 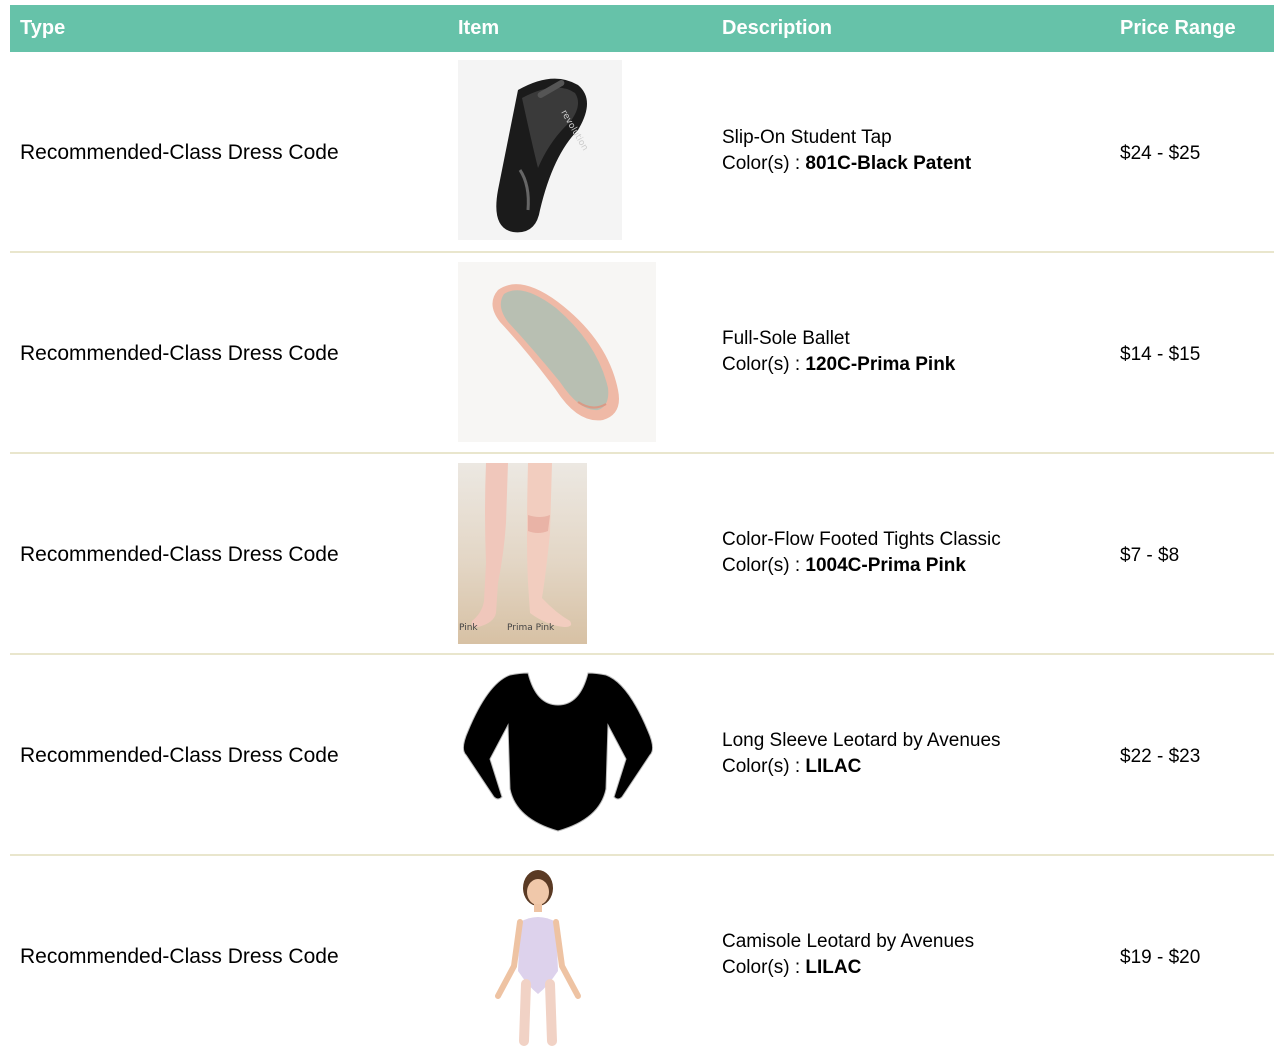 I want to click on tights-caption-pink: Pink, so click(x=468, y=628).